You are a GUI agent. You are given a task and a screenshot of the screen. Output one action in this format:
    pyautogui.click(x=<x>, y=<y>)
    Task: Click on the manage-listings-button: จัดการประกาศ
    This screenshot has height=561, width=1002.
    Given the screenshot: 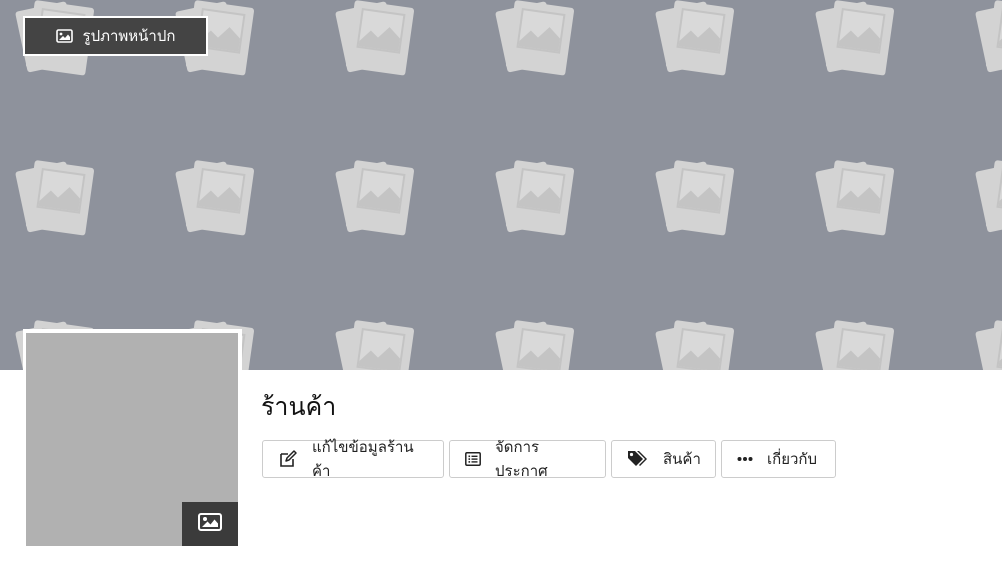 What is the action you would take?
    pyautogui.click(x=527, y=459)
    